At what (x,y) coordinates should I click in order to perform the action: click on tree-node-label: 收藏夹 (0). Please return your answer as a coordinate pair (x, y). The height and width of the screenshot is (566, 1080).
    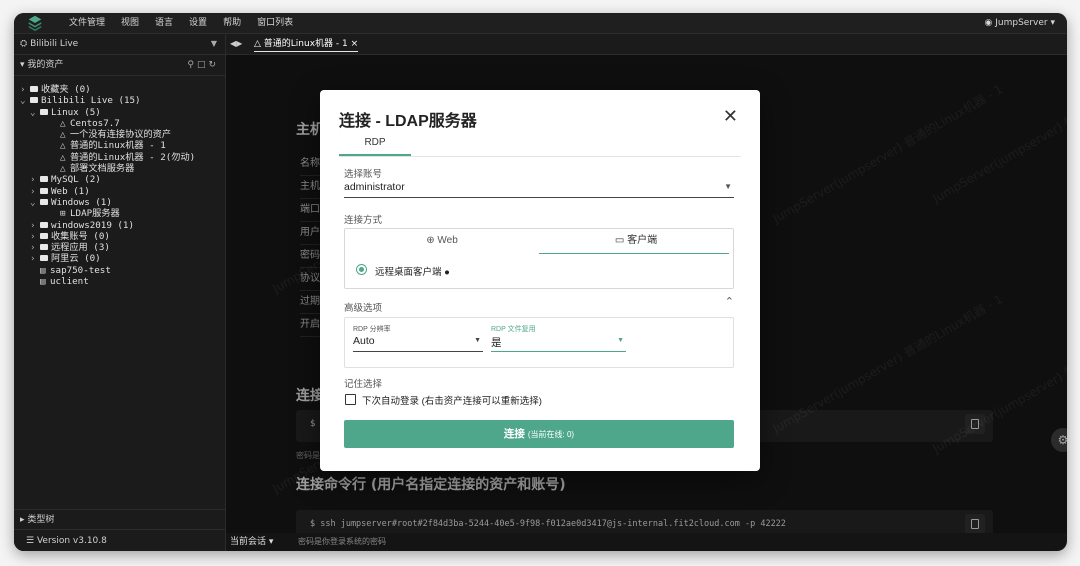
    Looking at the image, I should click on (66, 89).